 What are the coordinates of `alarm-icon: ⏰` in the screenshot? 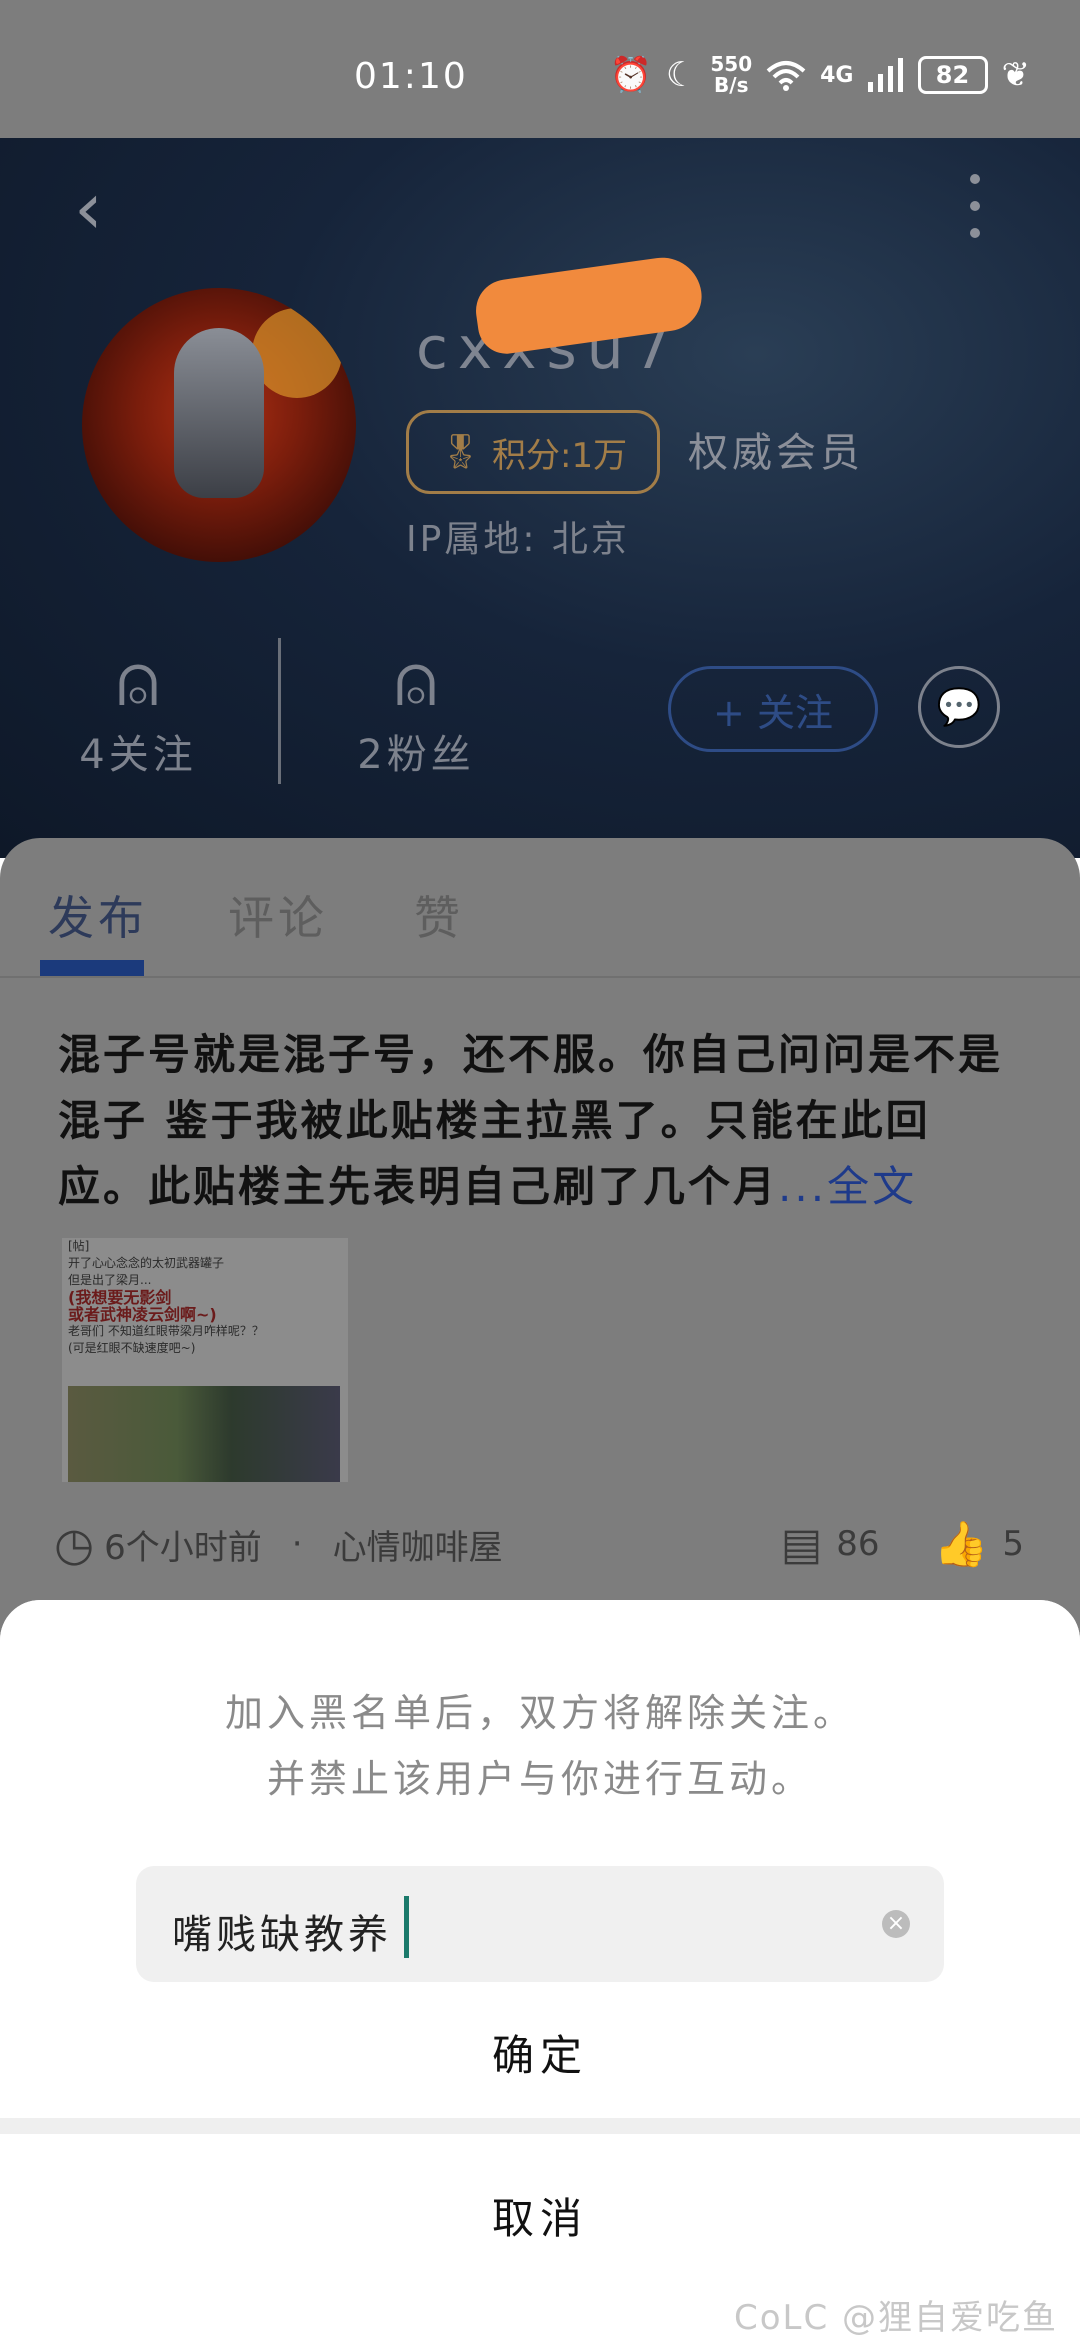 It's located at (630, 75).